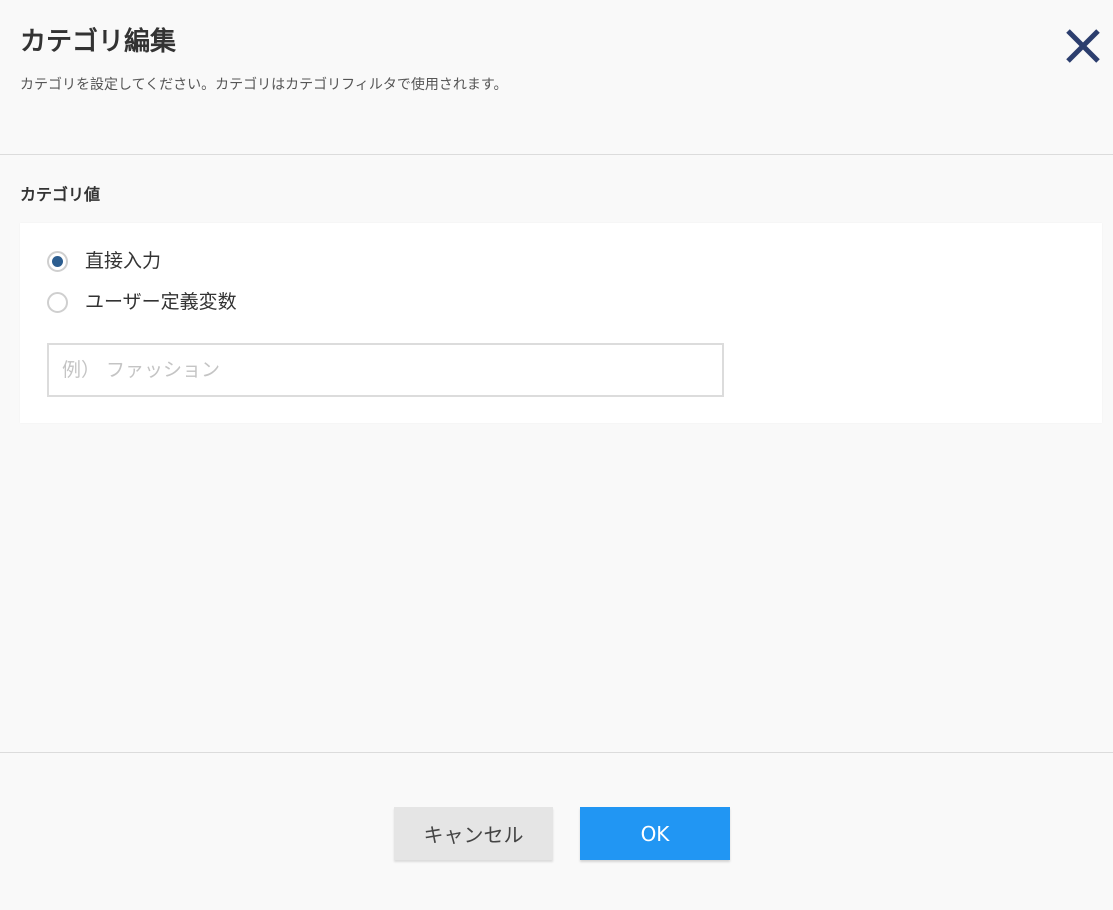 The height and width of the screenshot is (910, 1113). Describe the element at coordinates (655, 833) in the screenshot. I see `ok-button: OK` at that location.